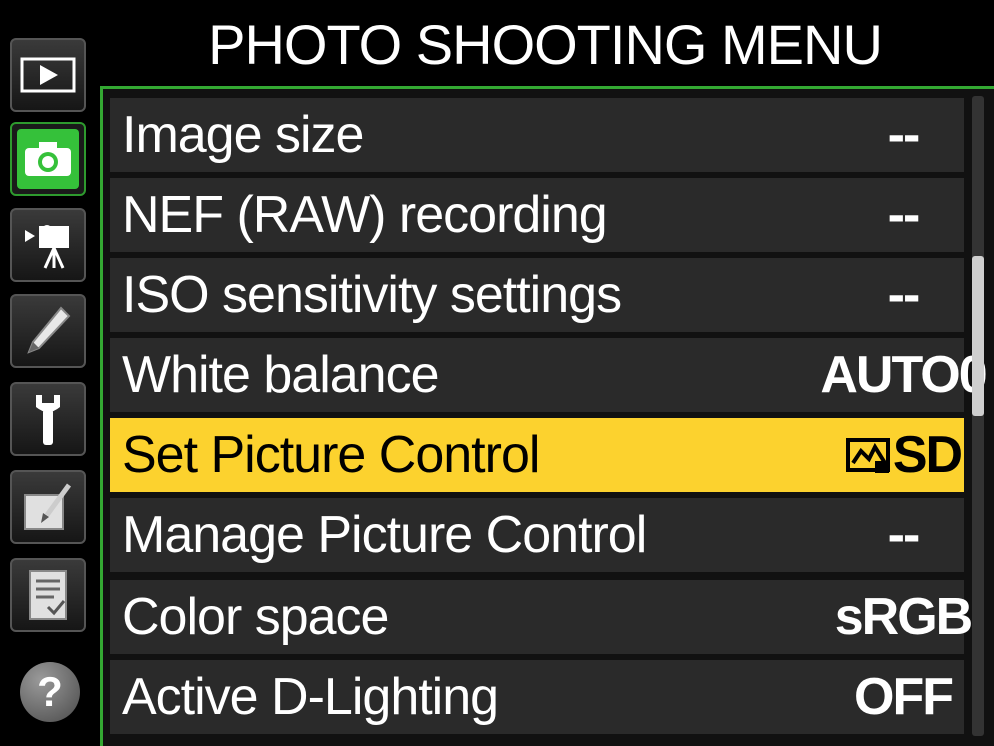  Describe the element at coordinates (372, 295) in the screenshot. I see `menu-item-label: ISO sensitivity settings` at that location.